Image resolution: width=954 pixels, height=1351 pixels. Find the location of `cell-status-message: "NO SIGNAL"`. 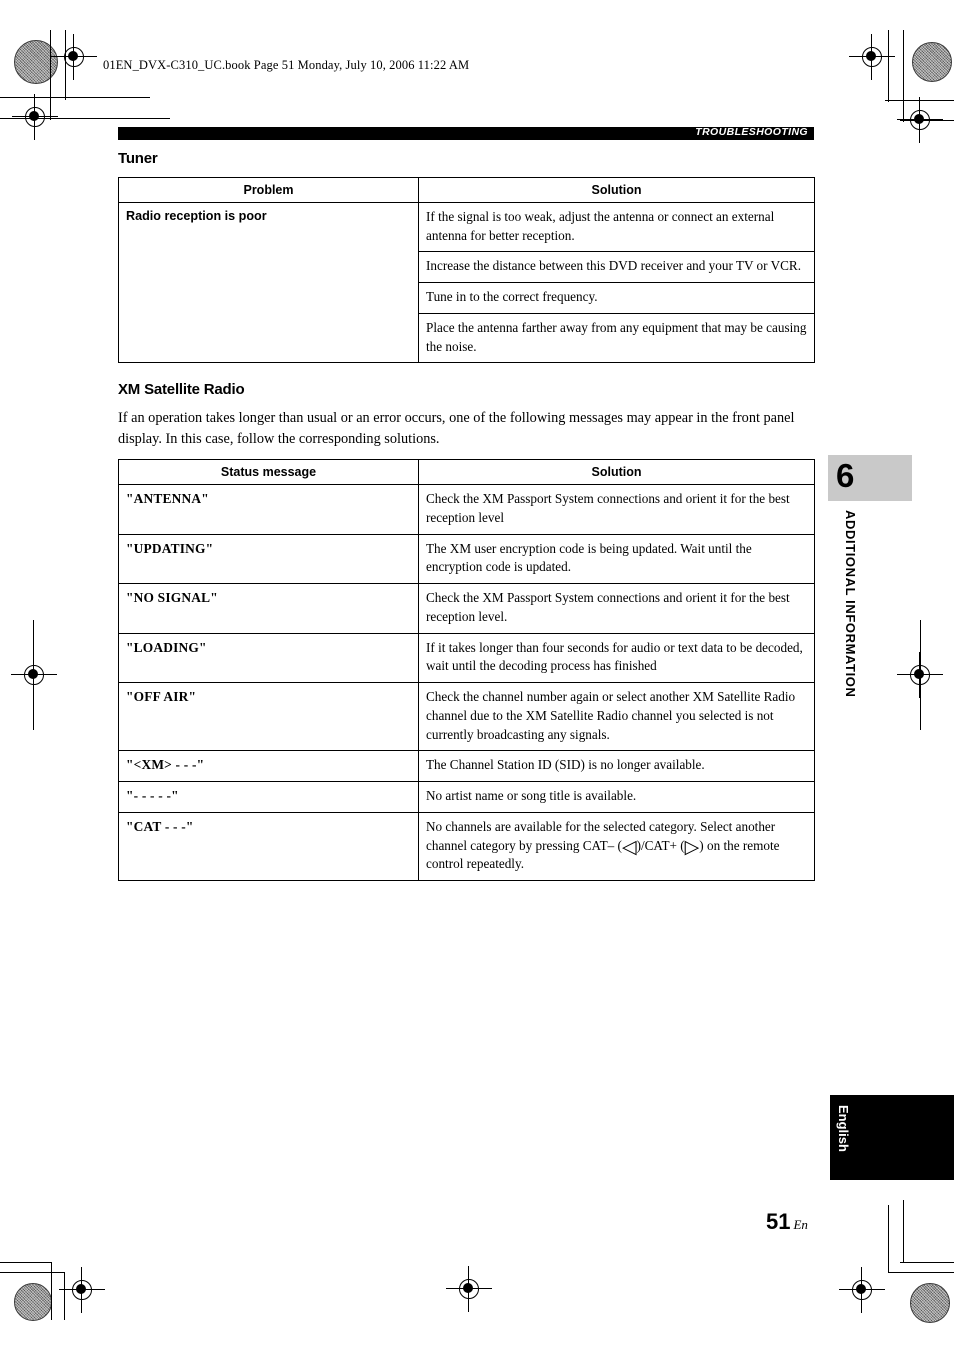

cell-status-message: "NO SIGNAL" is located at coordinates (268, 608).